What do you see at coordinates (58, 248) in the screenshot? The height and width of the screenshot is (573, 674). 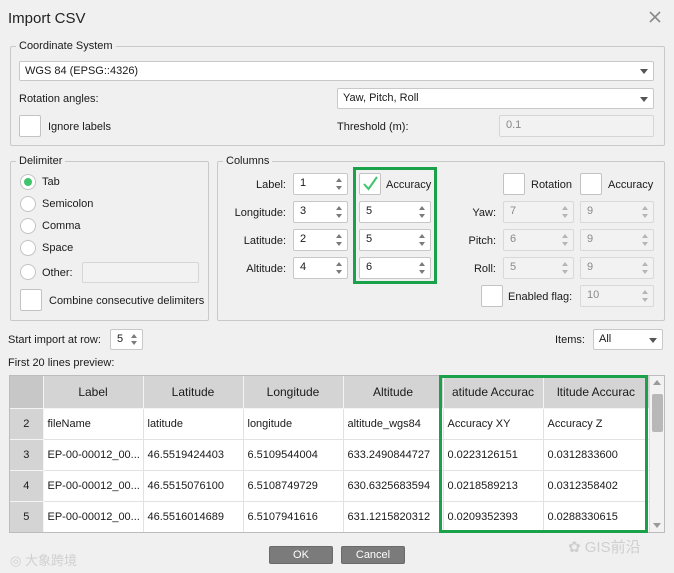 I see `delimiter-space-label: Space` at bounding box center [58, 248].